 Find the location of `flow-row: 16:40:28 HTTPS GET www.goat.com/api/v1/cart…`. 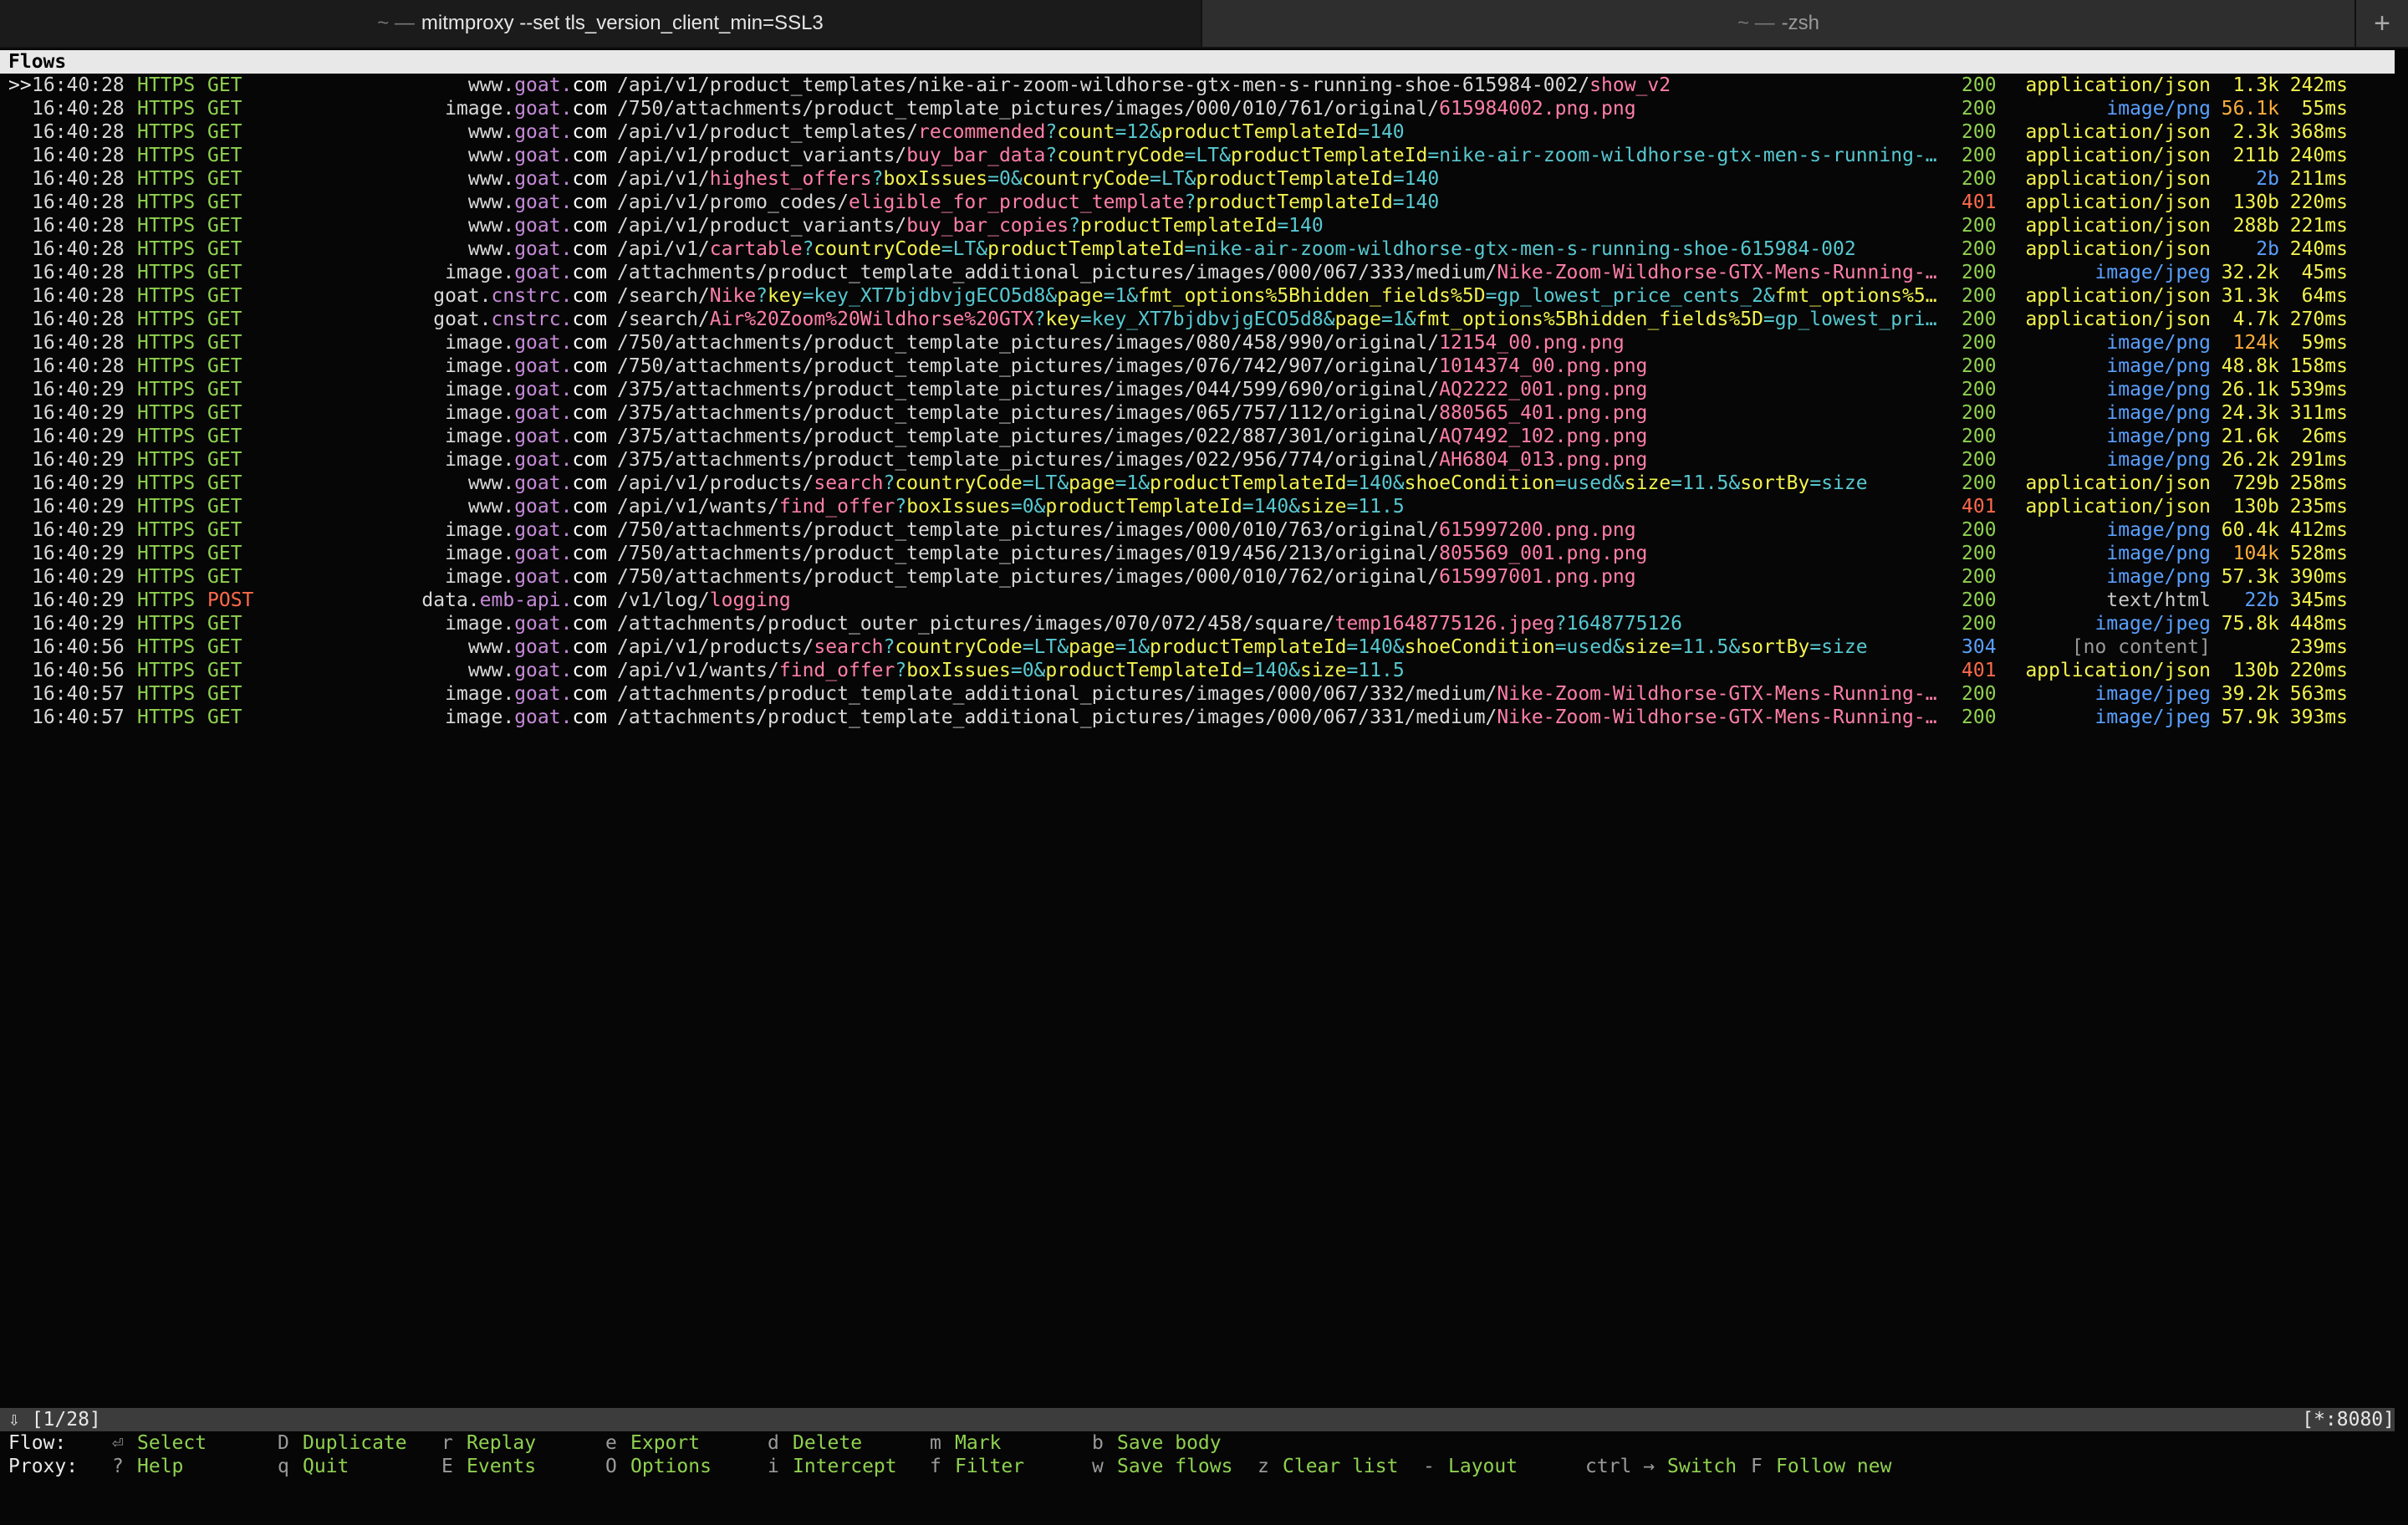

flow-row: 16:40:28 HTTPS GET www.goat.com/api/v1/cart… is located at coordinates (1204, 249).